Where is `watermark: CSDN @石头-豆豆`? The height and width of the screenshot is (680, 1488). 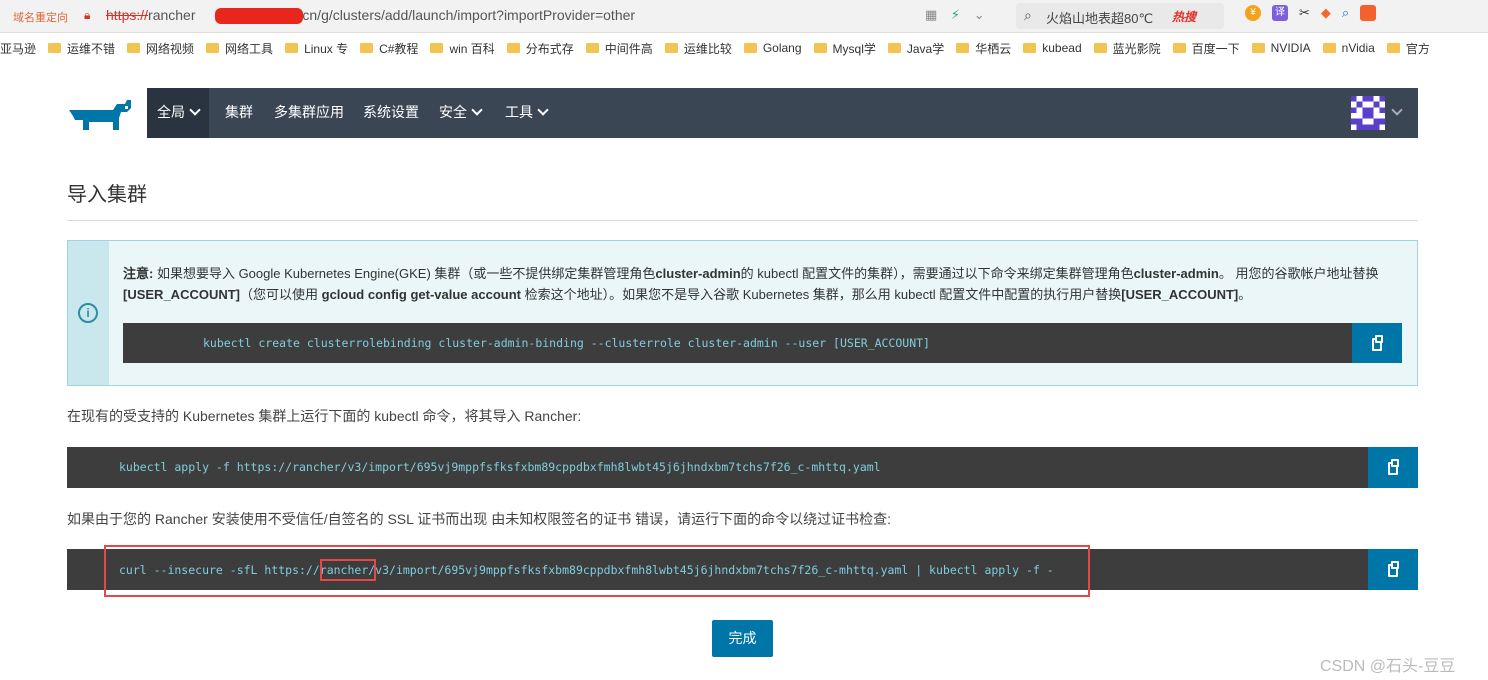
watermark: CSDN @石头-豆豆 is located at coordinates (1388, 666).